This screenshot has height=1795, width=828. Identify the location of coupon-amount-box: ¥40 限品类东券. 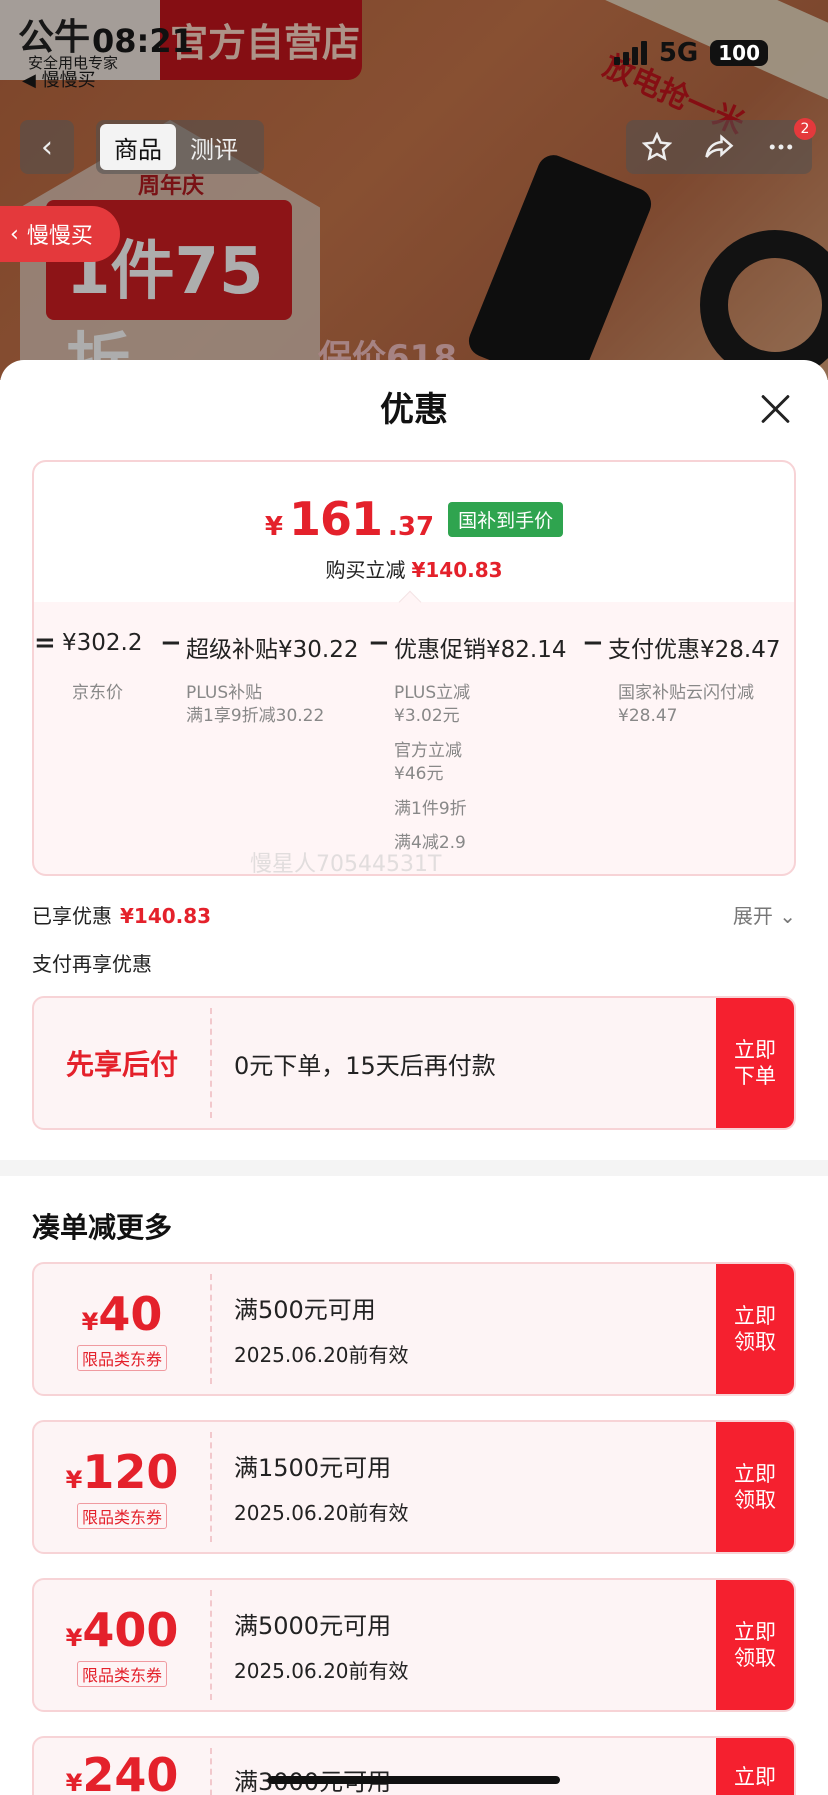
(122, 1329).